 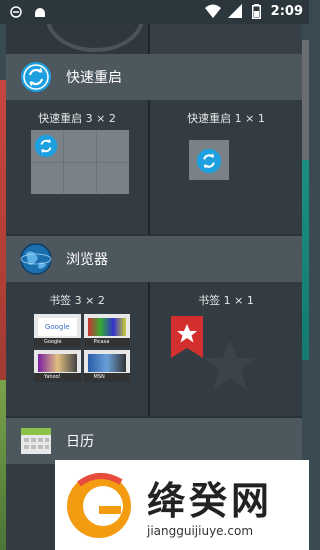 I want to click on watermark: 绛癸网 jiangguijiuye.com, so click(x=182, y=505).